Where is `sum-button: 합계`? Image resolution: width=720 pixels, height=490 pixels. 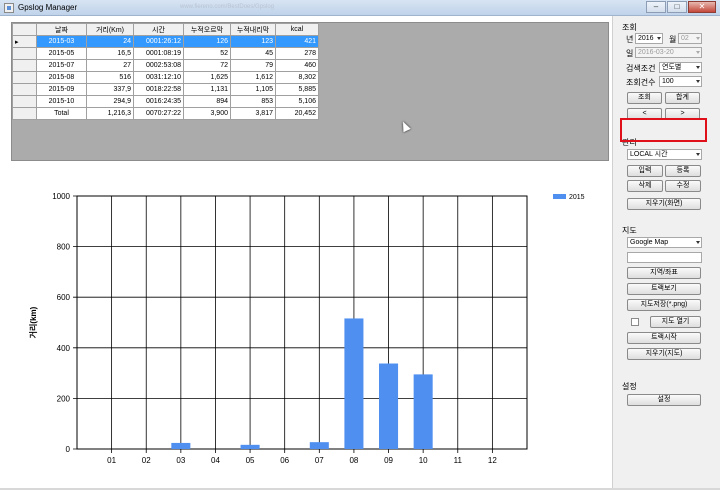
sum-button: 합계 is located at coordinates (682, 98).